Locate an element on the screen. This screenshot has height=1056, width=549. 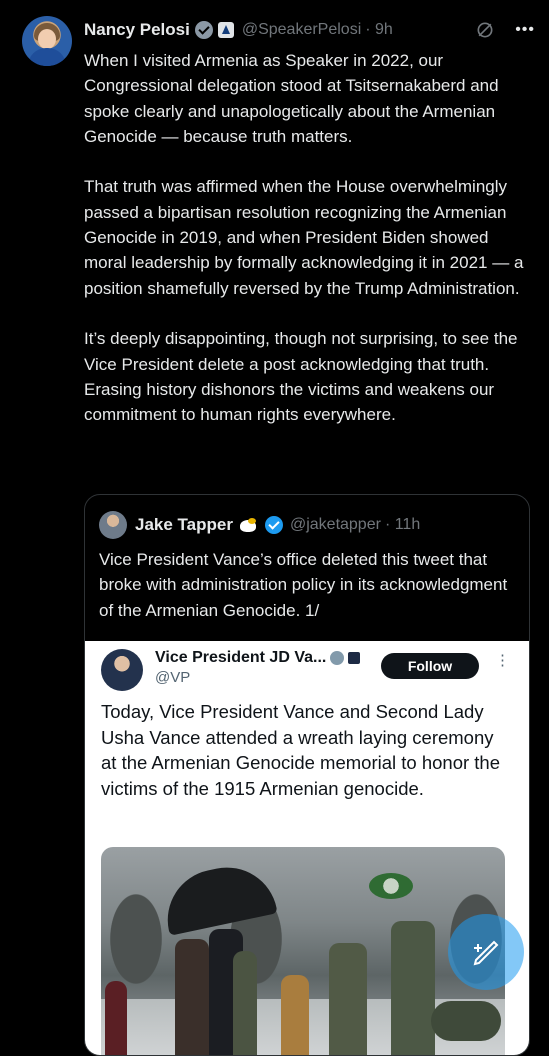
more-options-icon: ••• is located at coordinates (525, 30).